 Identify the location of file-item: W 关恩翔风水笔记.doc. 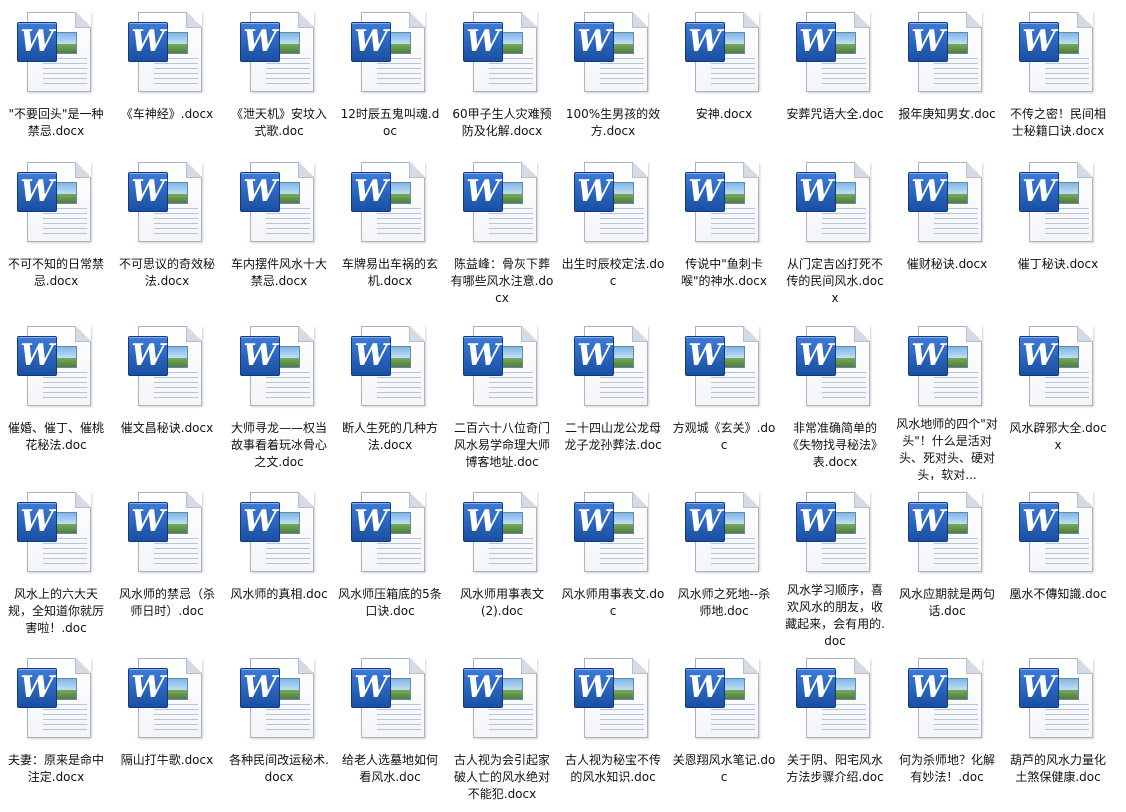
(724, 733).